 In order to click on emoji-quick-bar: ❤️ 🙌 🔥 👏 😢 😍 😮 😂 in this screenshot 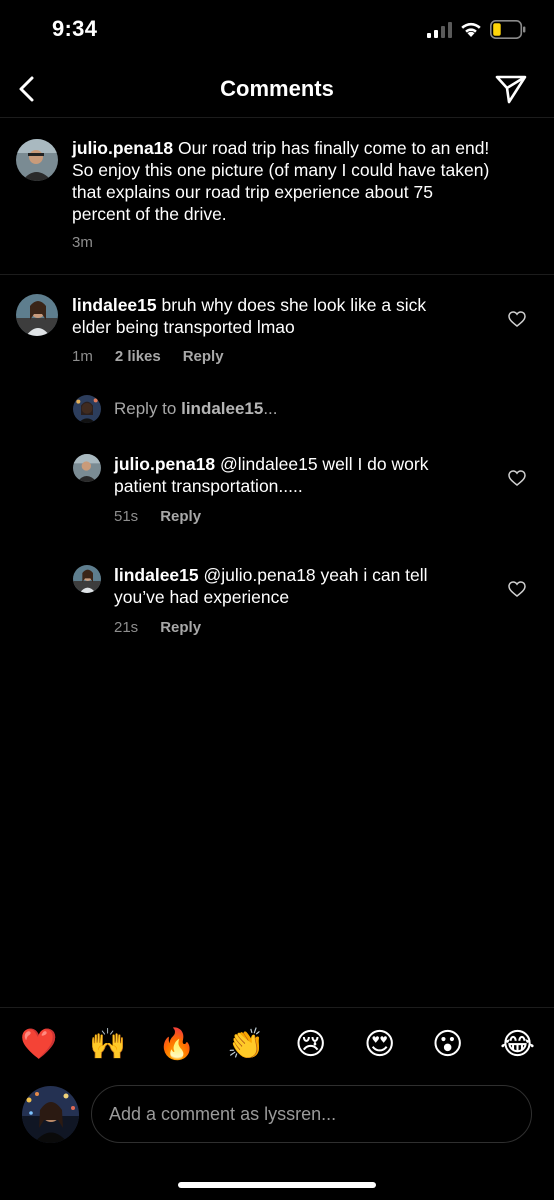, I will do `click(277, 1044)`.